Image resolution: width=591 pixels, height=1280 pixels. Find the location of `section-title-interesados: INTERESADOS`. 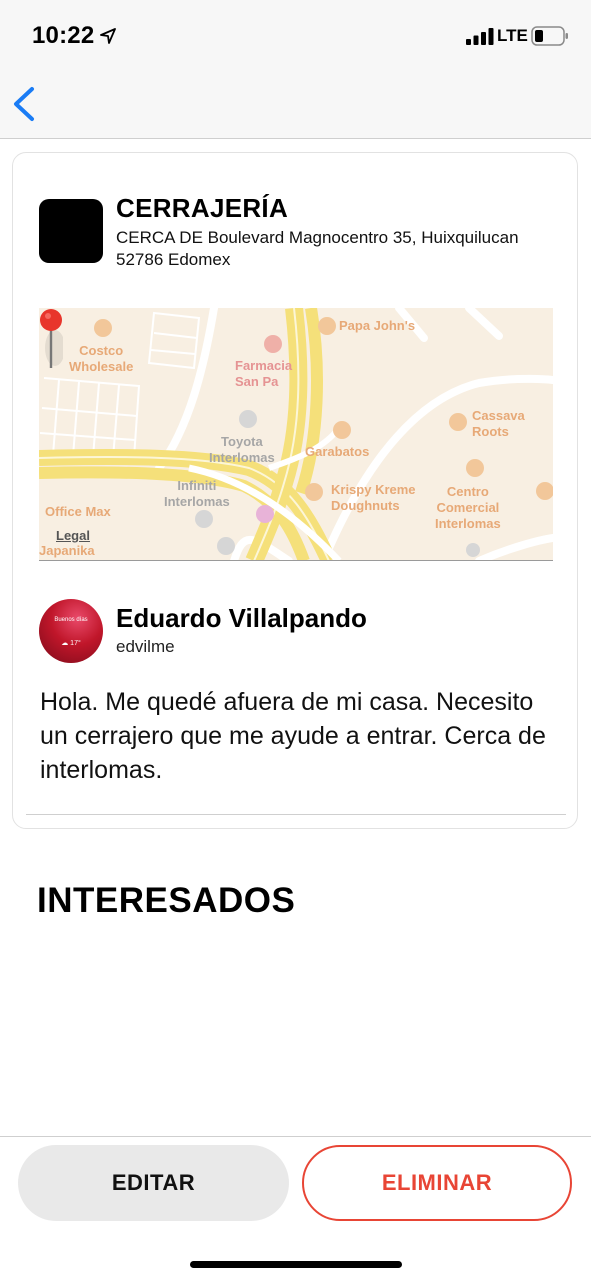

section-title-interesados: INTERESADOS is located at coordinates (166, 900).